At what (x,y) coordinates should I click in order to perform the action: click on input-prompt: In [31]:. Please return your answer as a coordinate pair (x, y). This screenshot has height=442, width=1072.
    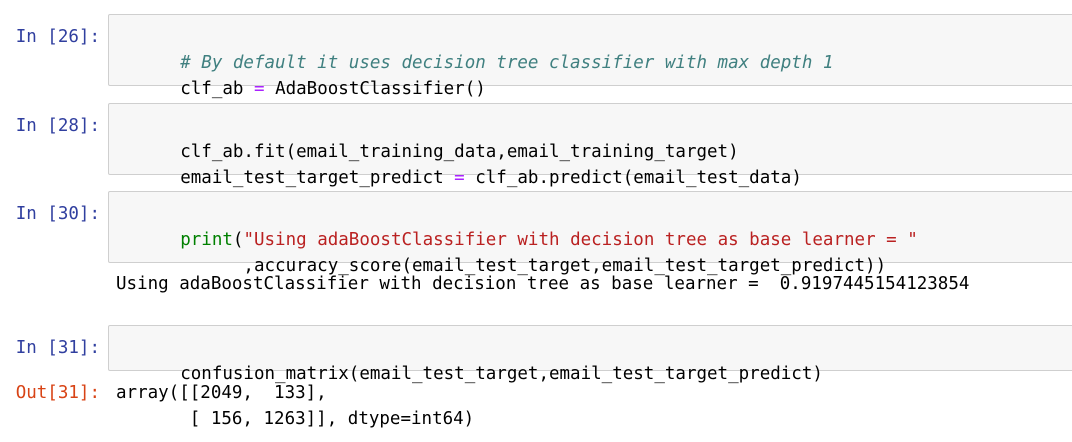
    Looking at the image, I should click on (57, 348).